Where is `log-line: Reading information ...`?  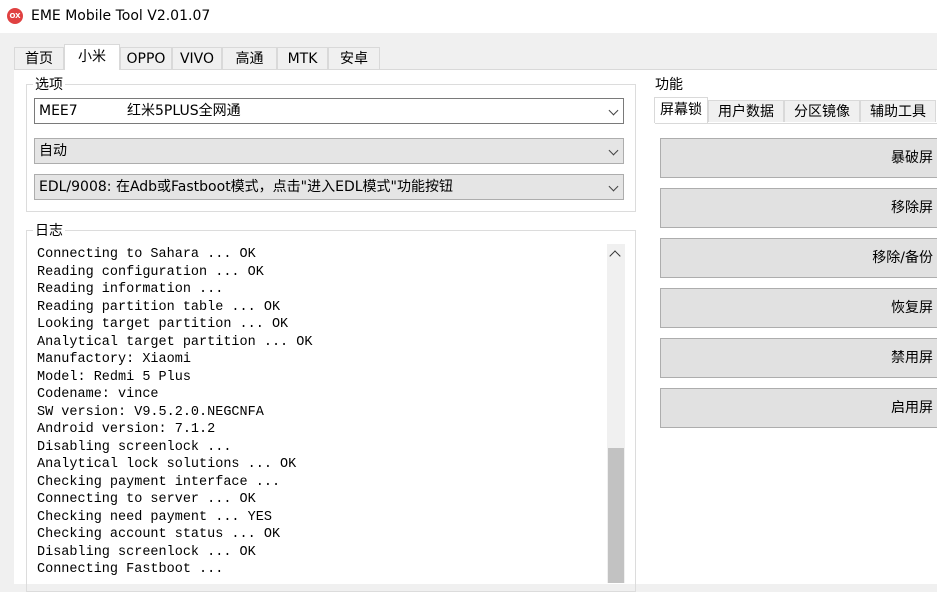 log-line: Reading information ... is located at coordinates (130, 289).